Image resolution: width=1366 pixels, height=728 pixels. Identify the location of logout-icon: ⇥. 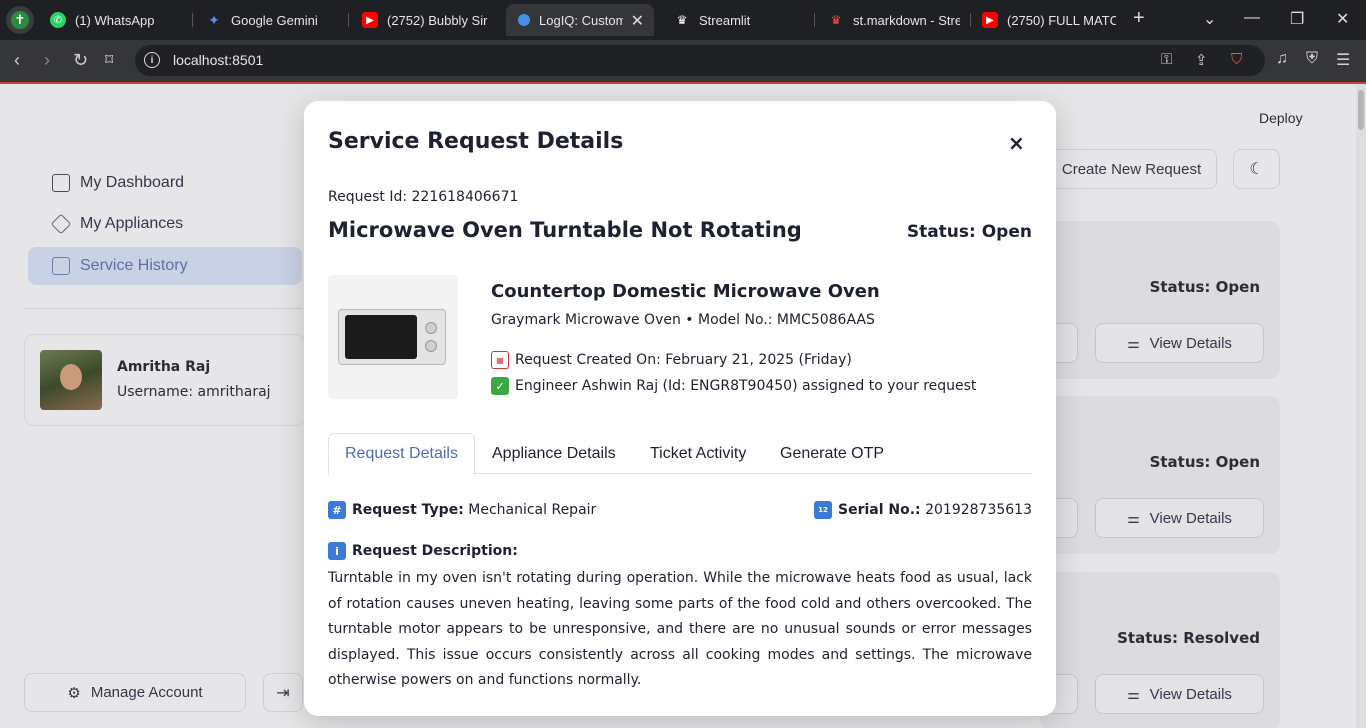
(283, 693).